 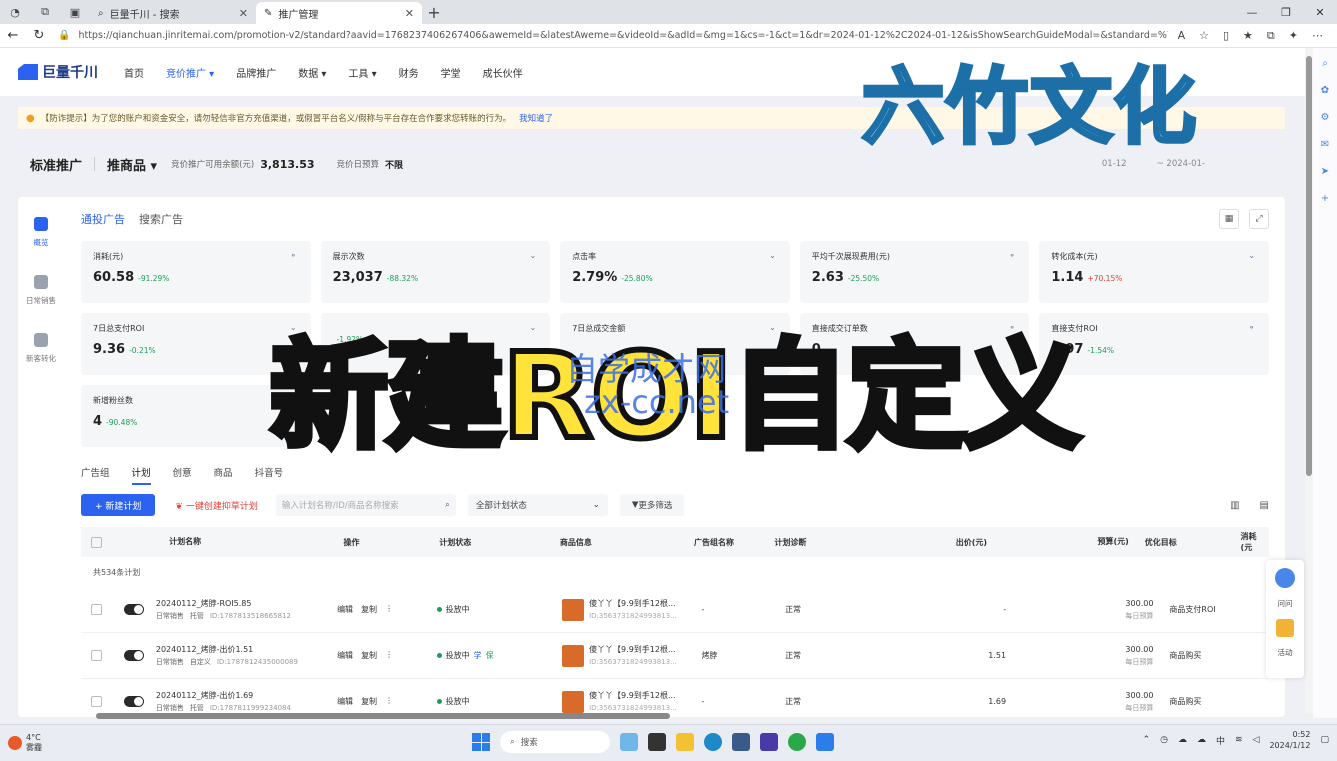 What do you see at coordinates (1309, 380) in the screenshot?
I see `vertical-scrollbar` at bounding box center [1309, 380].